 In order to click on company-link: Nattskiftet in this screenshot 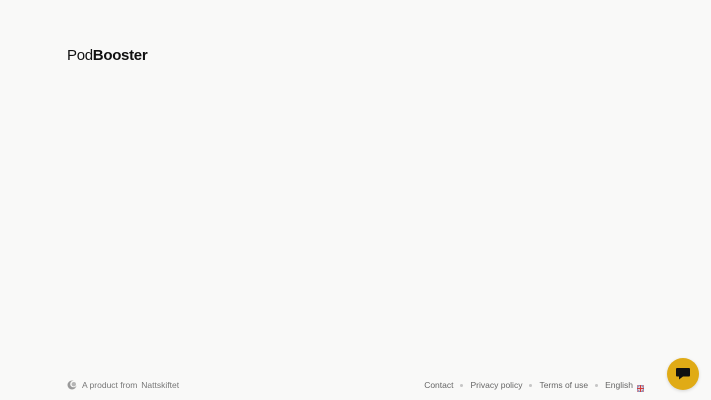, I will do `click(160, 385)`.